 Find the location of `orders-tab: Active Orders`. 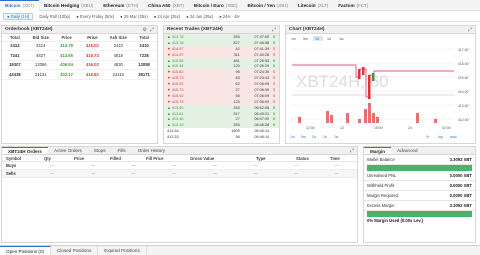

orders-tab: Active Orders is located at coordinates (68, 150).